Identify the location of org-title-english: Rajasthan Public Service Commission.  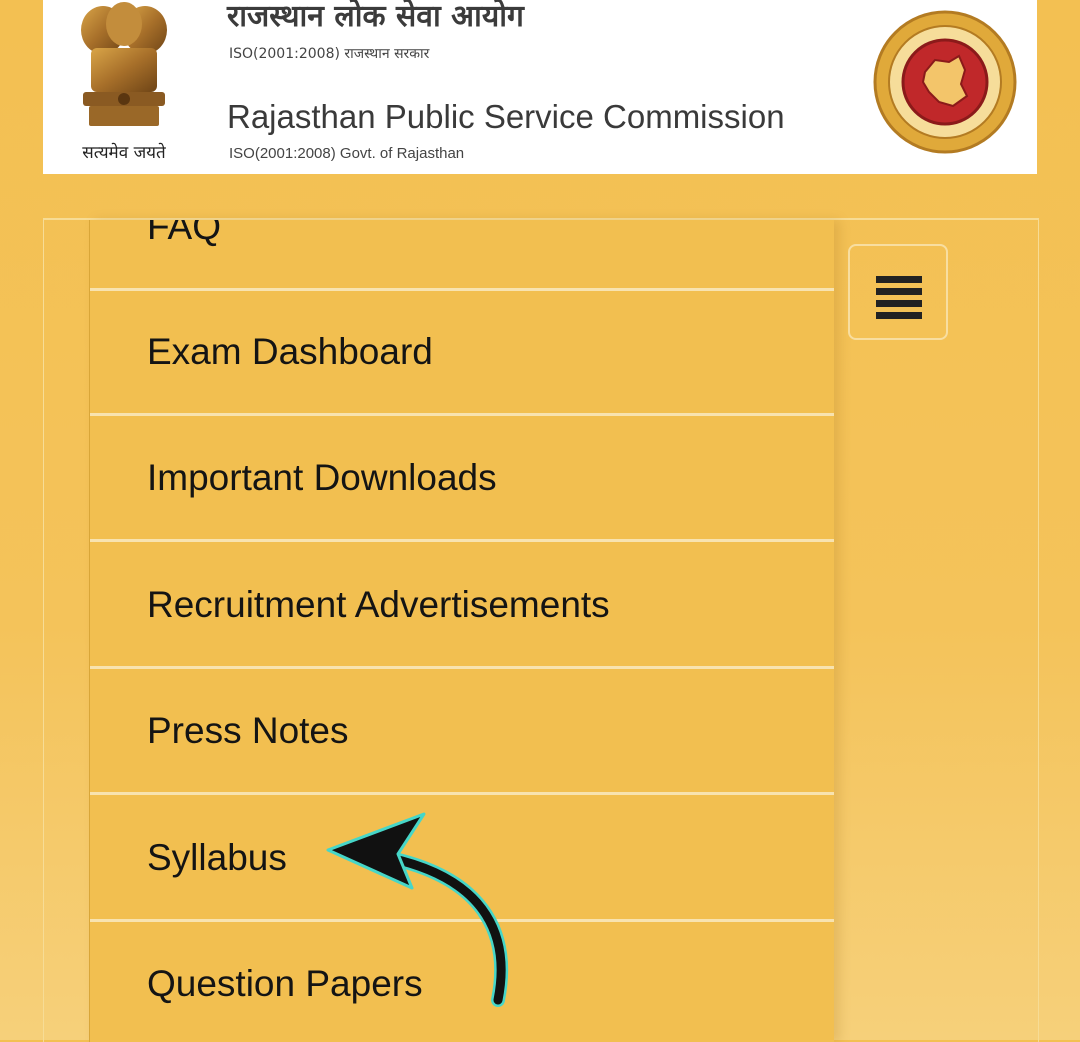
(506, 116).